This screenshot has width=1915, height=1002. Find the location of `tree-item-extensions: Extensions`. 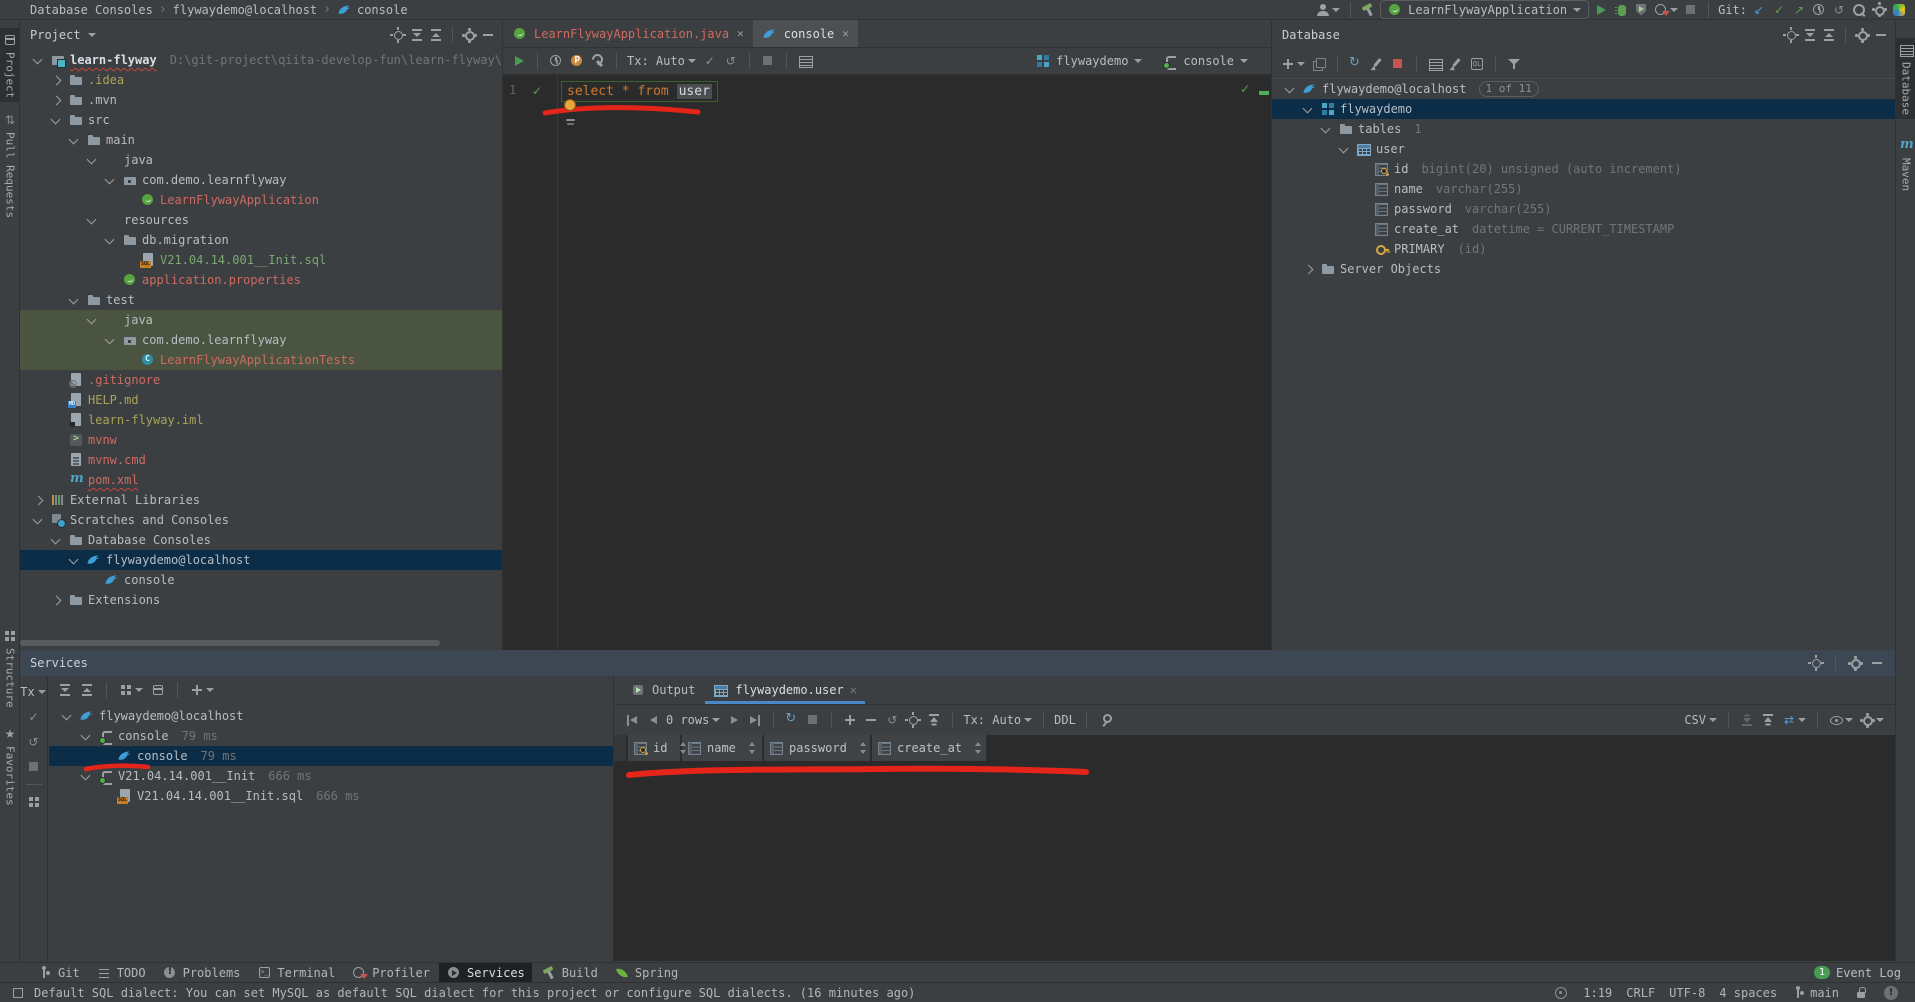

tree-item-extensions: Extensions is located at coordinates (261, 600).